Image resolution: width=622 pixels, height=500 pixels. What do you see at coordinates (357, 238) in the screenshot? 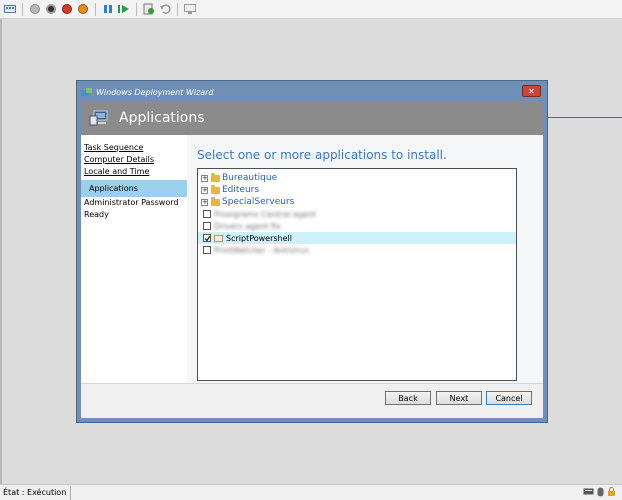
I see `tree-app-selected: ScriptPowershell` at bounding box center [357, 238].